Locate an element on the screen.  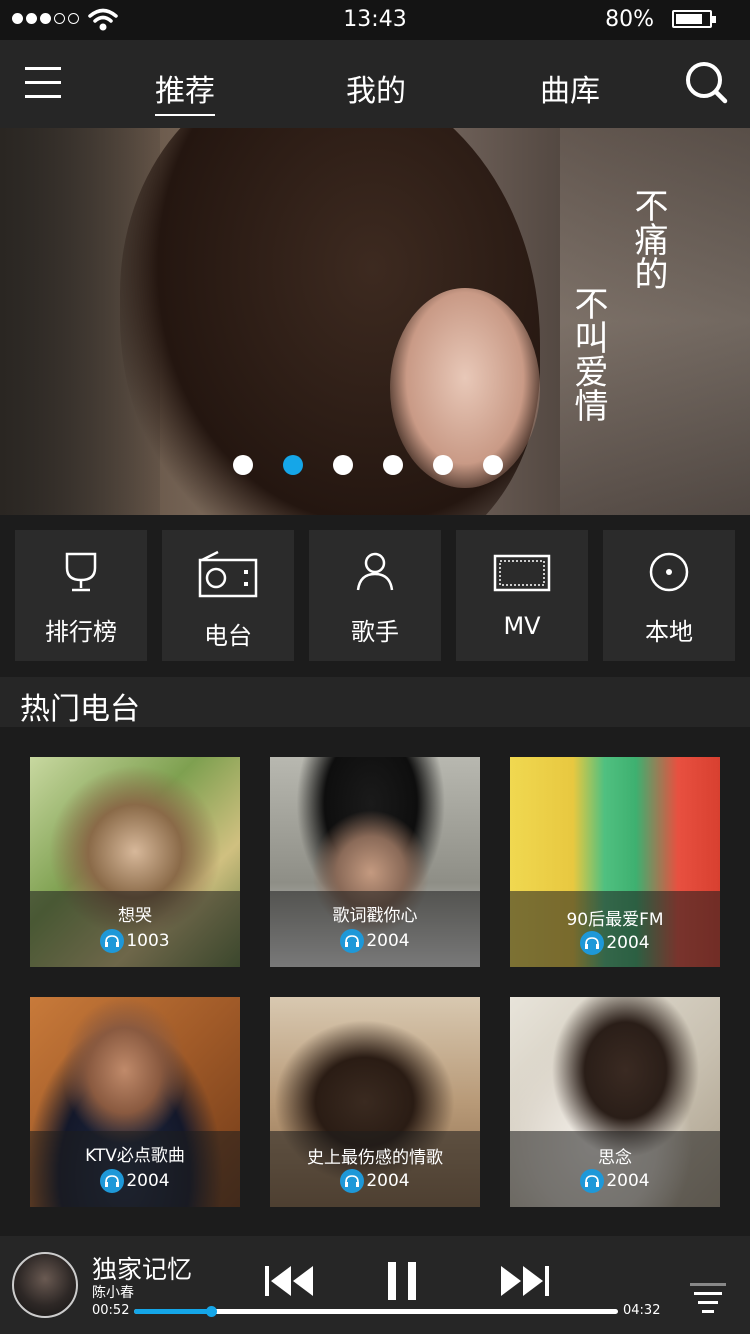
playlist-icon is located at coordinates (708, 1299).